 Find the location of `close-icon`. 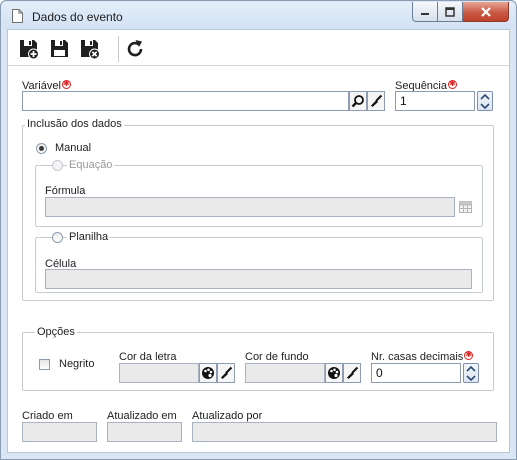

close-icon is located at coordinates (485, 11).